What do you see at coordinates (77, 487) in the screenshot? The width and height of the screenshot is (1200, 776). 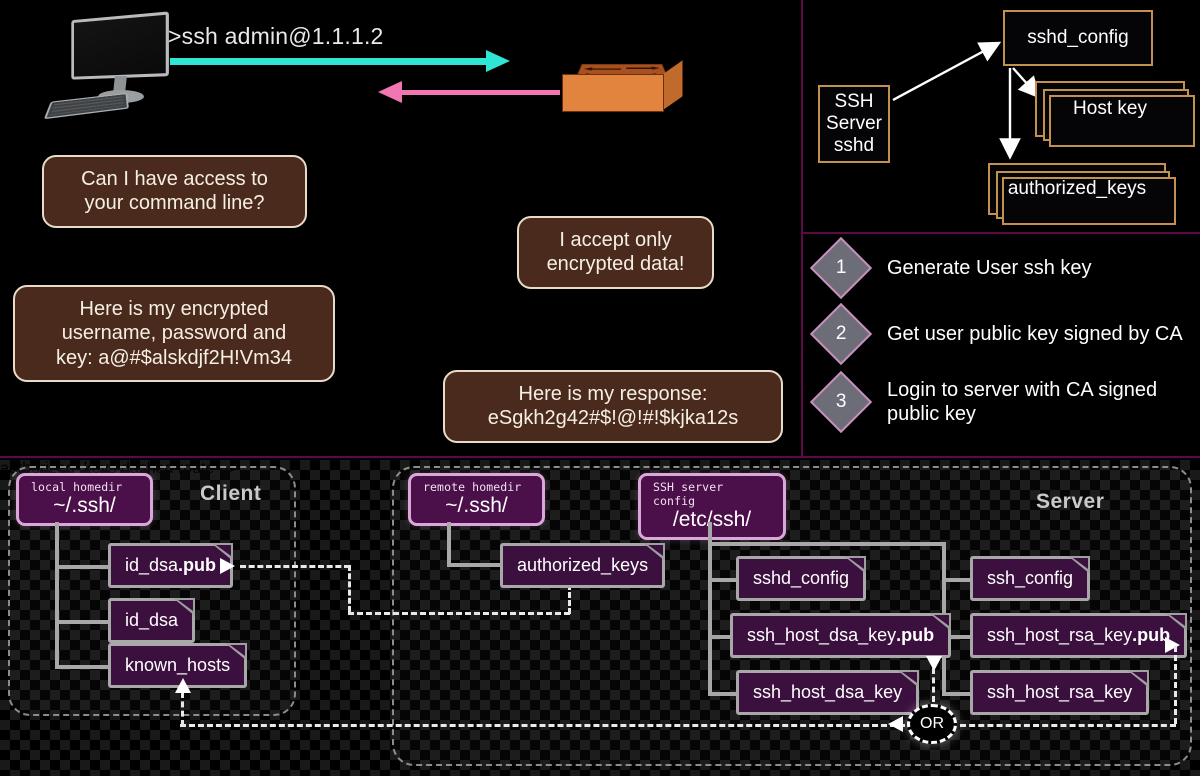 I see `folder-sublabel: local homedir` at bounding box center [77, 487].